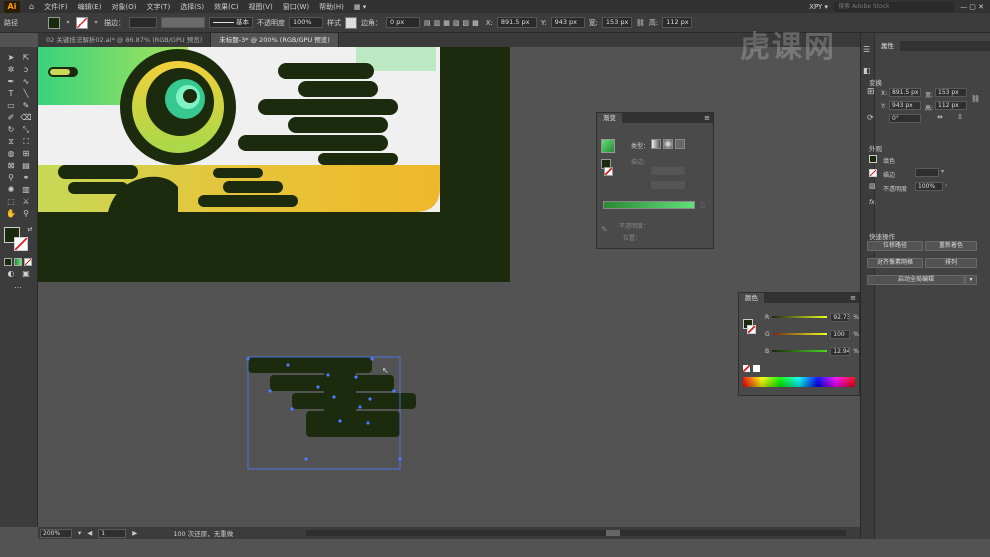 The height and width of the screenshot is (557, 990). I want to click on graph-tool-icon: ▥, so click(26, 190).